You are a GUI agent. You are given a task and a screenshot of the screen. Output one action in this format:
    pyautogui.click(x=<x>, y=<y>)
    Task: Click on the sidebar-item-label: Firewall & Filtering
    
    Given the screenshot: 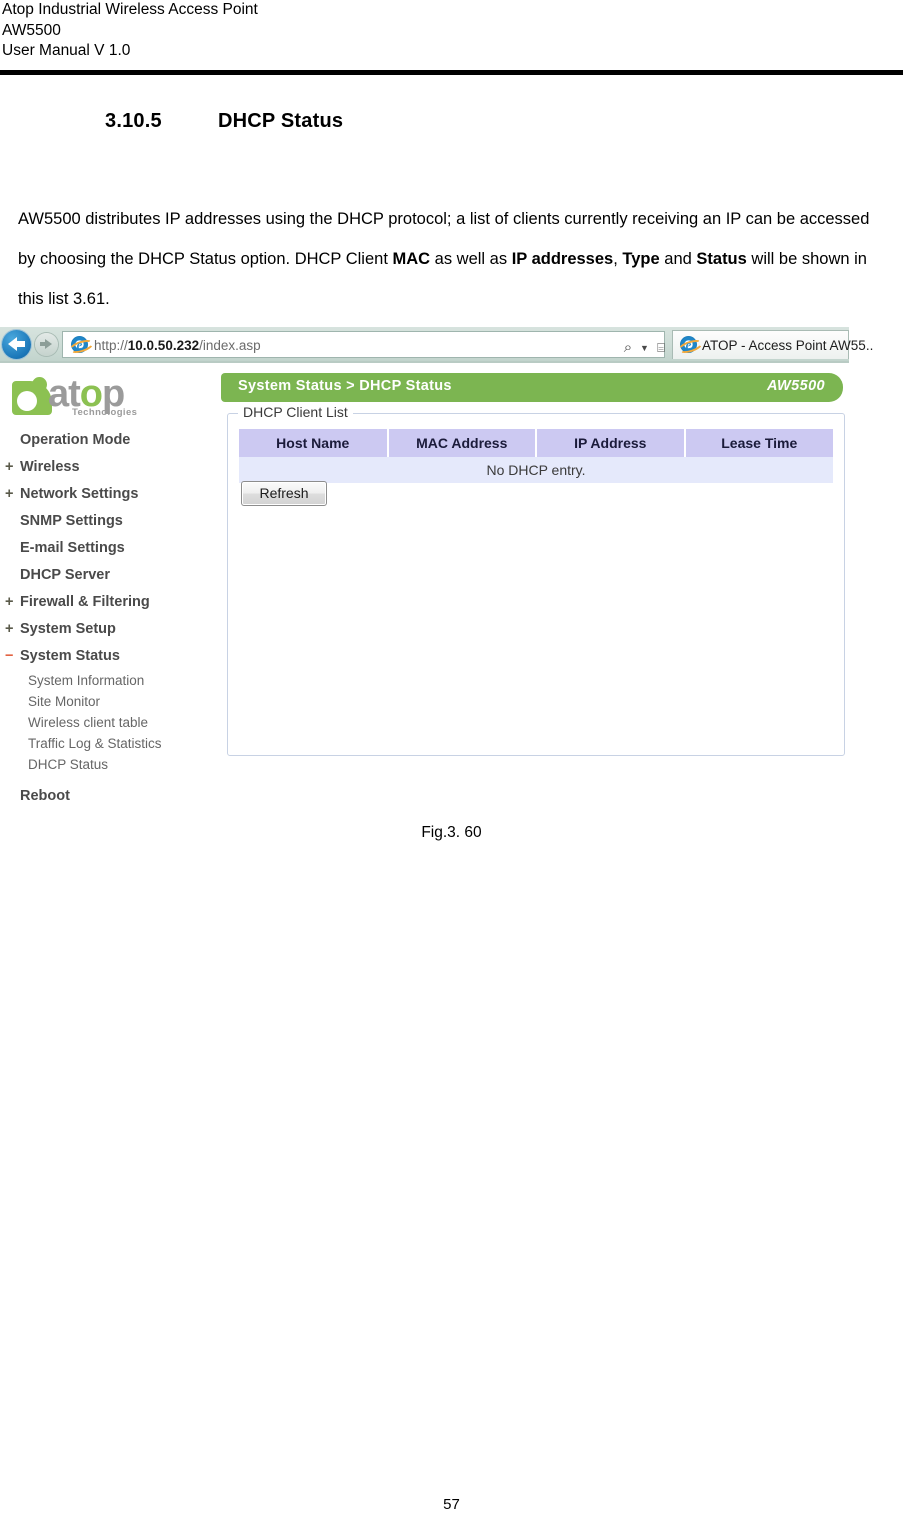 What is the action you would take?
    pyautogui.click(x=85, y=602)
    